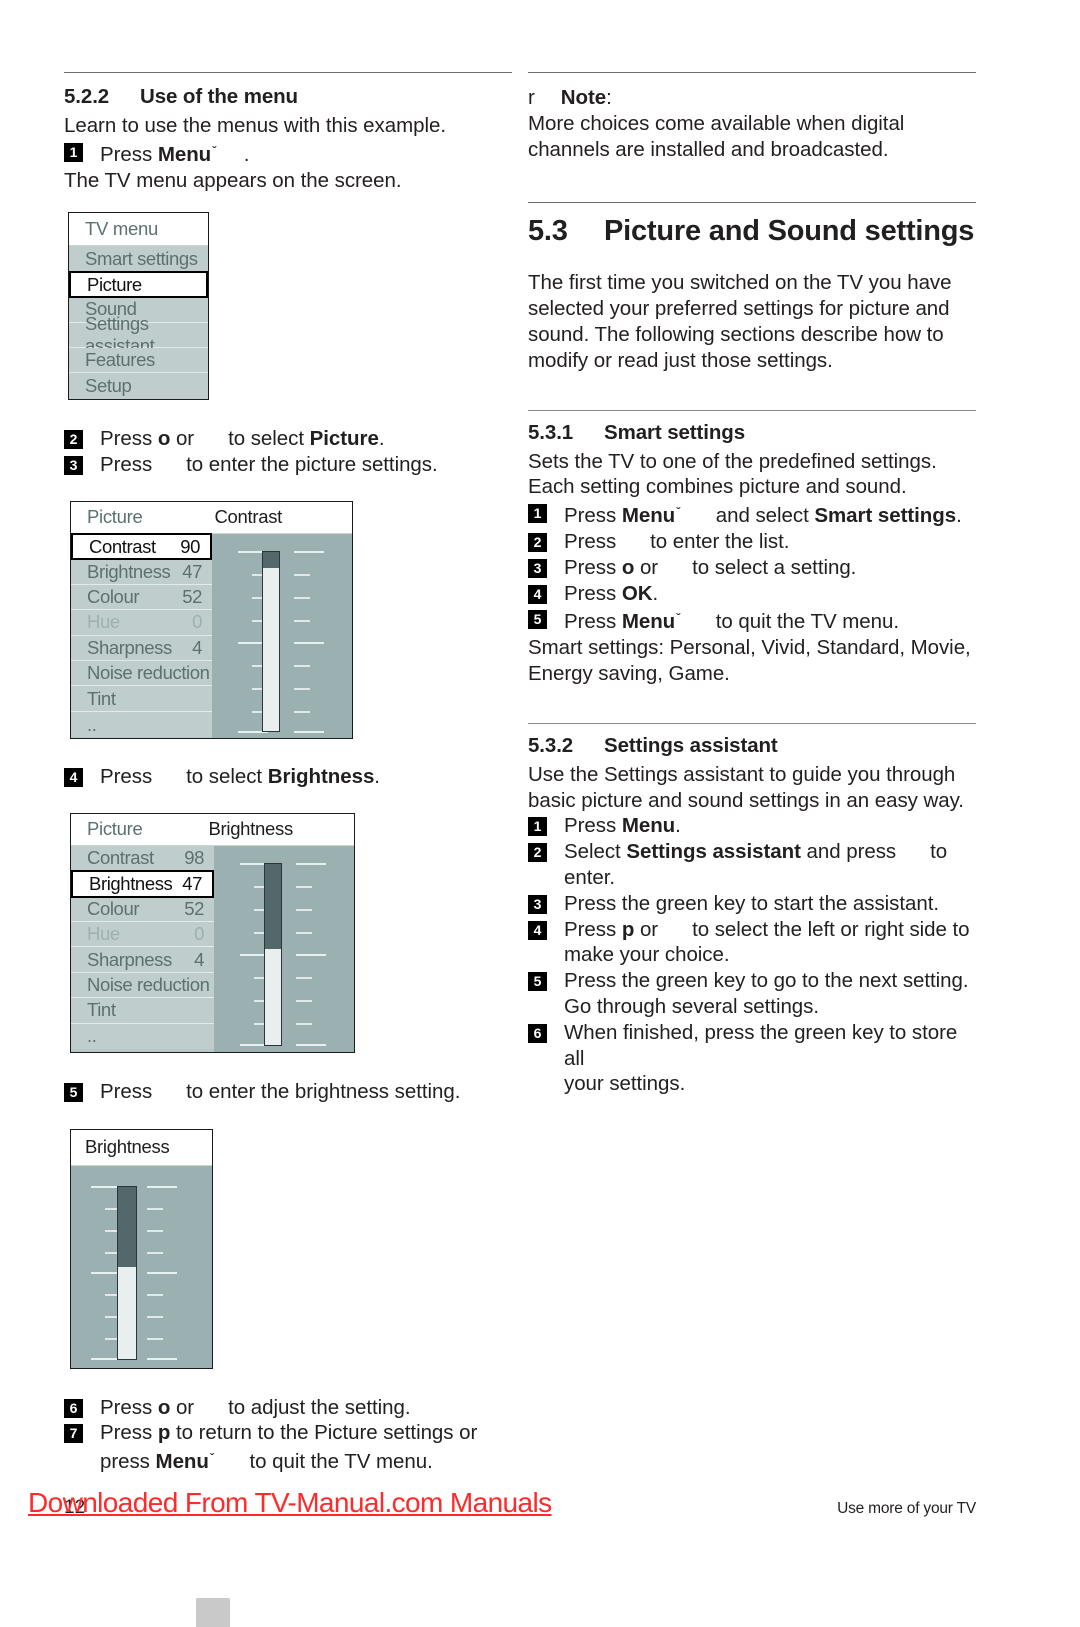 Image resolution: width=1080 pixels, height=1627 pixels. Describe the element at coordinates (101, 1010) in the screenshot. I see `setting-label: Tint` at that location.